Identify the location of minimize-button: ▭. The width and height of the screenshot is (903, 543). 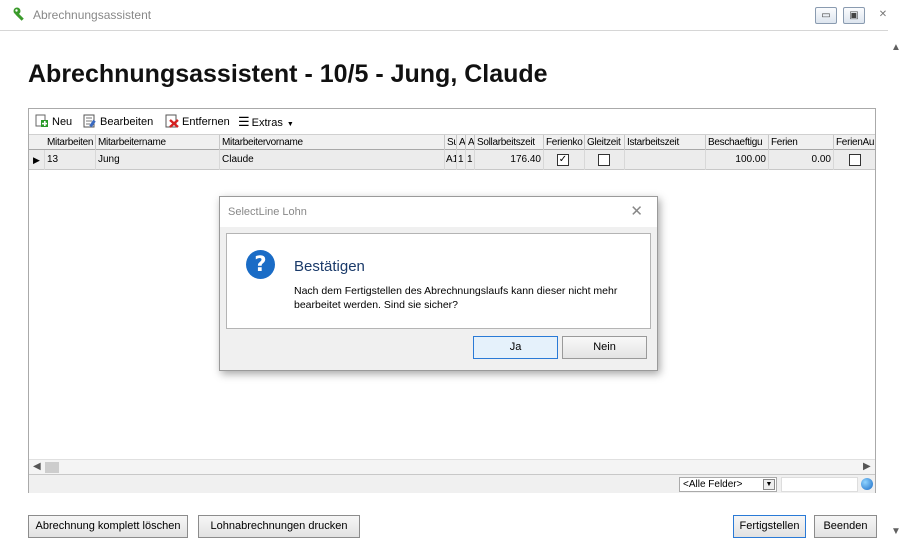
(826, 15).